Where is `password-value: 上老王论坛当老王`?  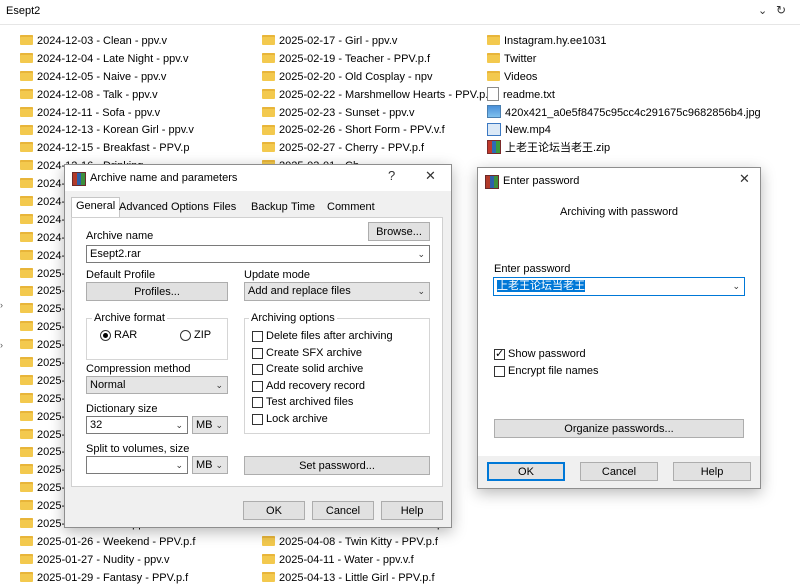
password-value: 上老王论坛当老王 is located at coordinates (541, 286).